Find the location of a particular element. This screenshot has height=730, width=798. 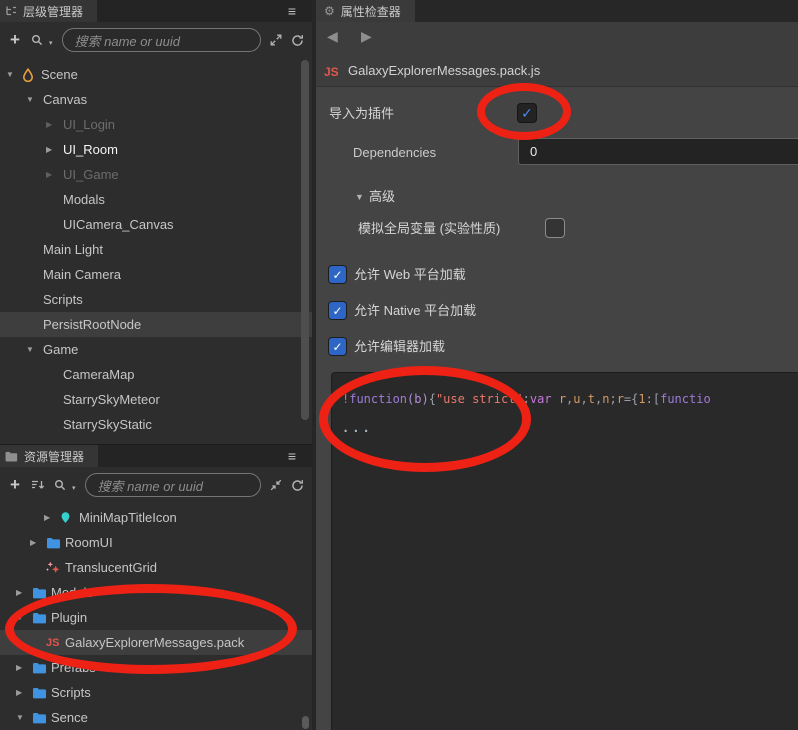

allow-editor-checkbox: ✓ is located at coordinates (337, 346).